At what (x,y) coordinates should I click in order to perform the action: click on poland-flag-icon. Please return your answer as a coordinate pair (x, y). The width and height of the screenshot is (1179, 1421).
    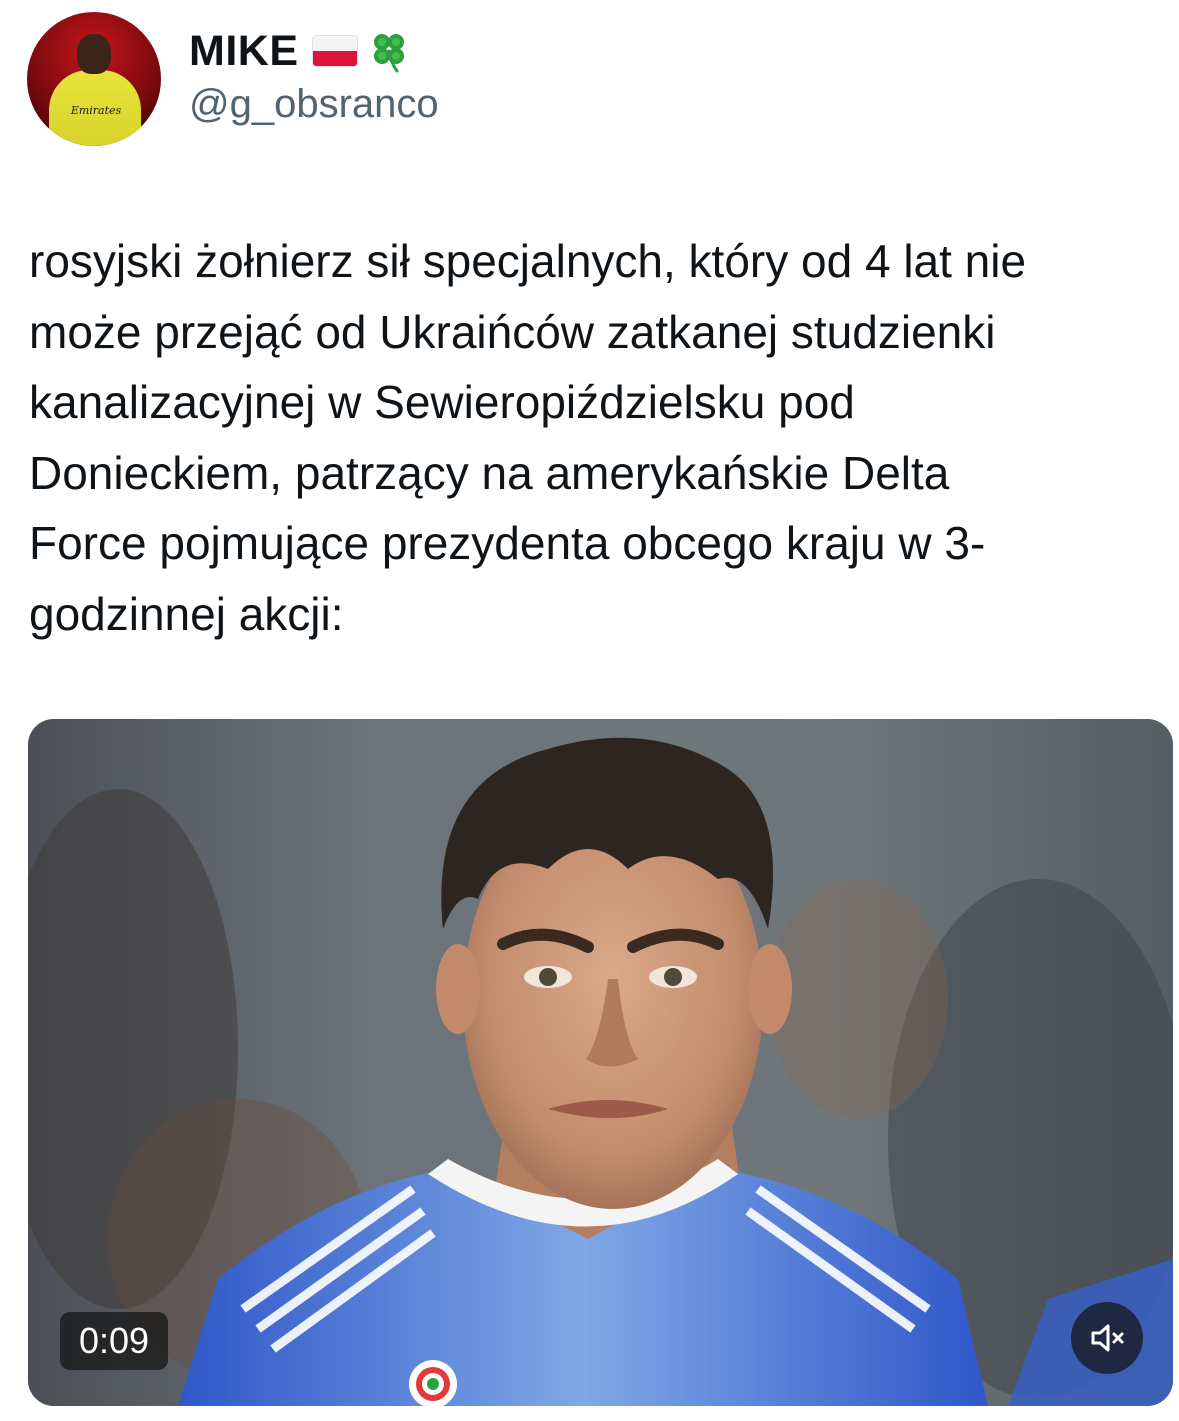
    Looking at the image, I should click on (334, 51).